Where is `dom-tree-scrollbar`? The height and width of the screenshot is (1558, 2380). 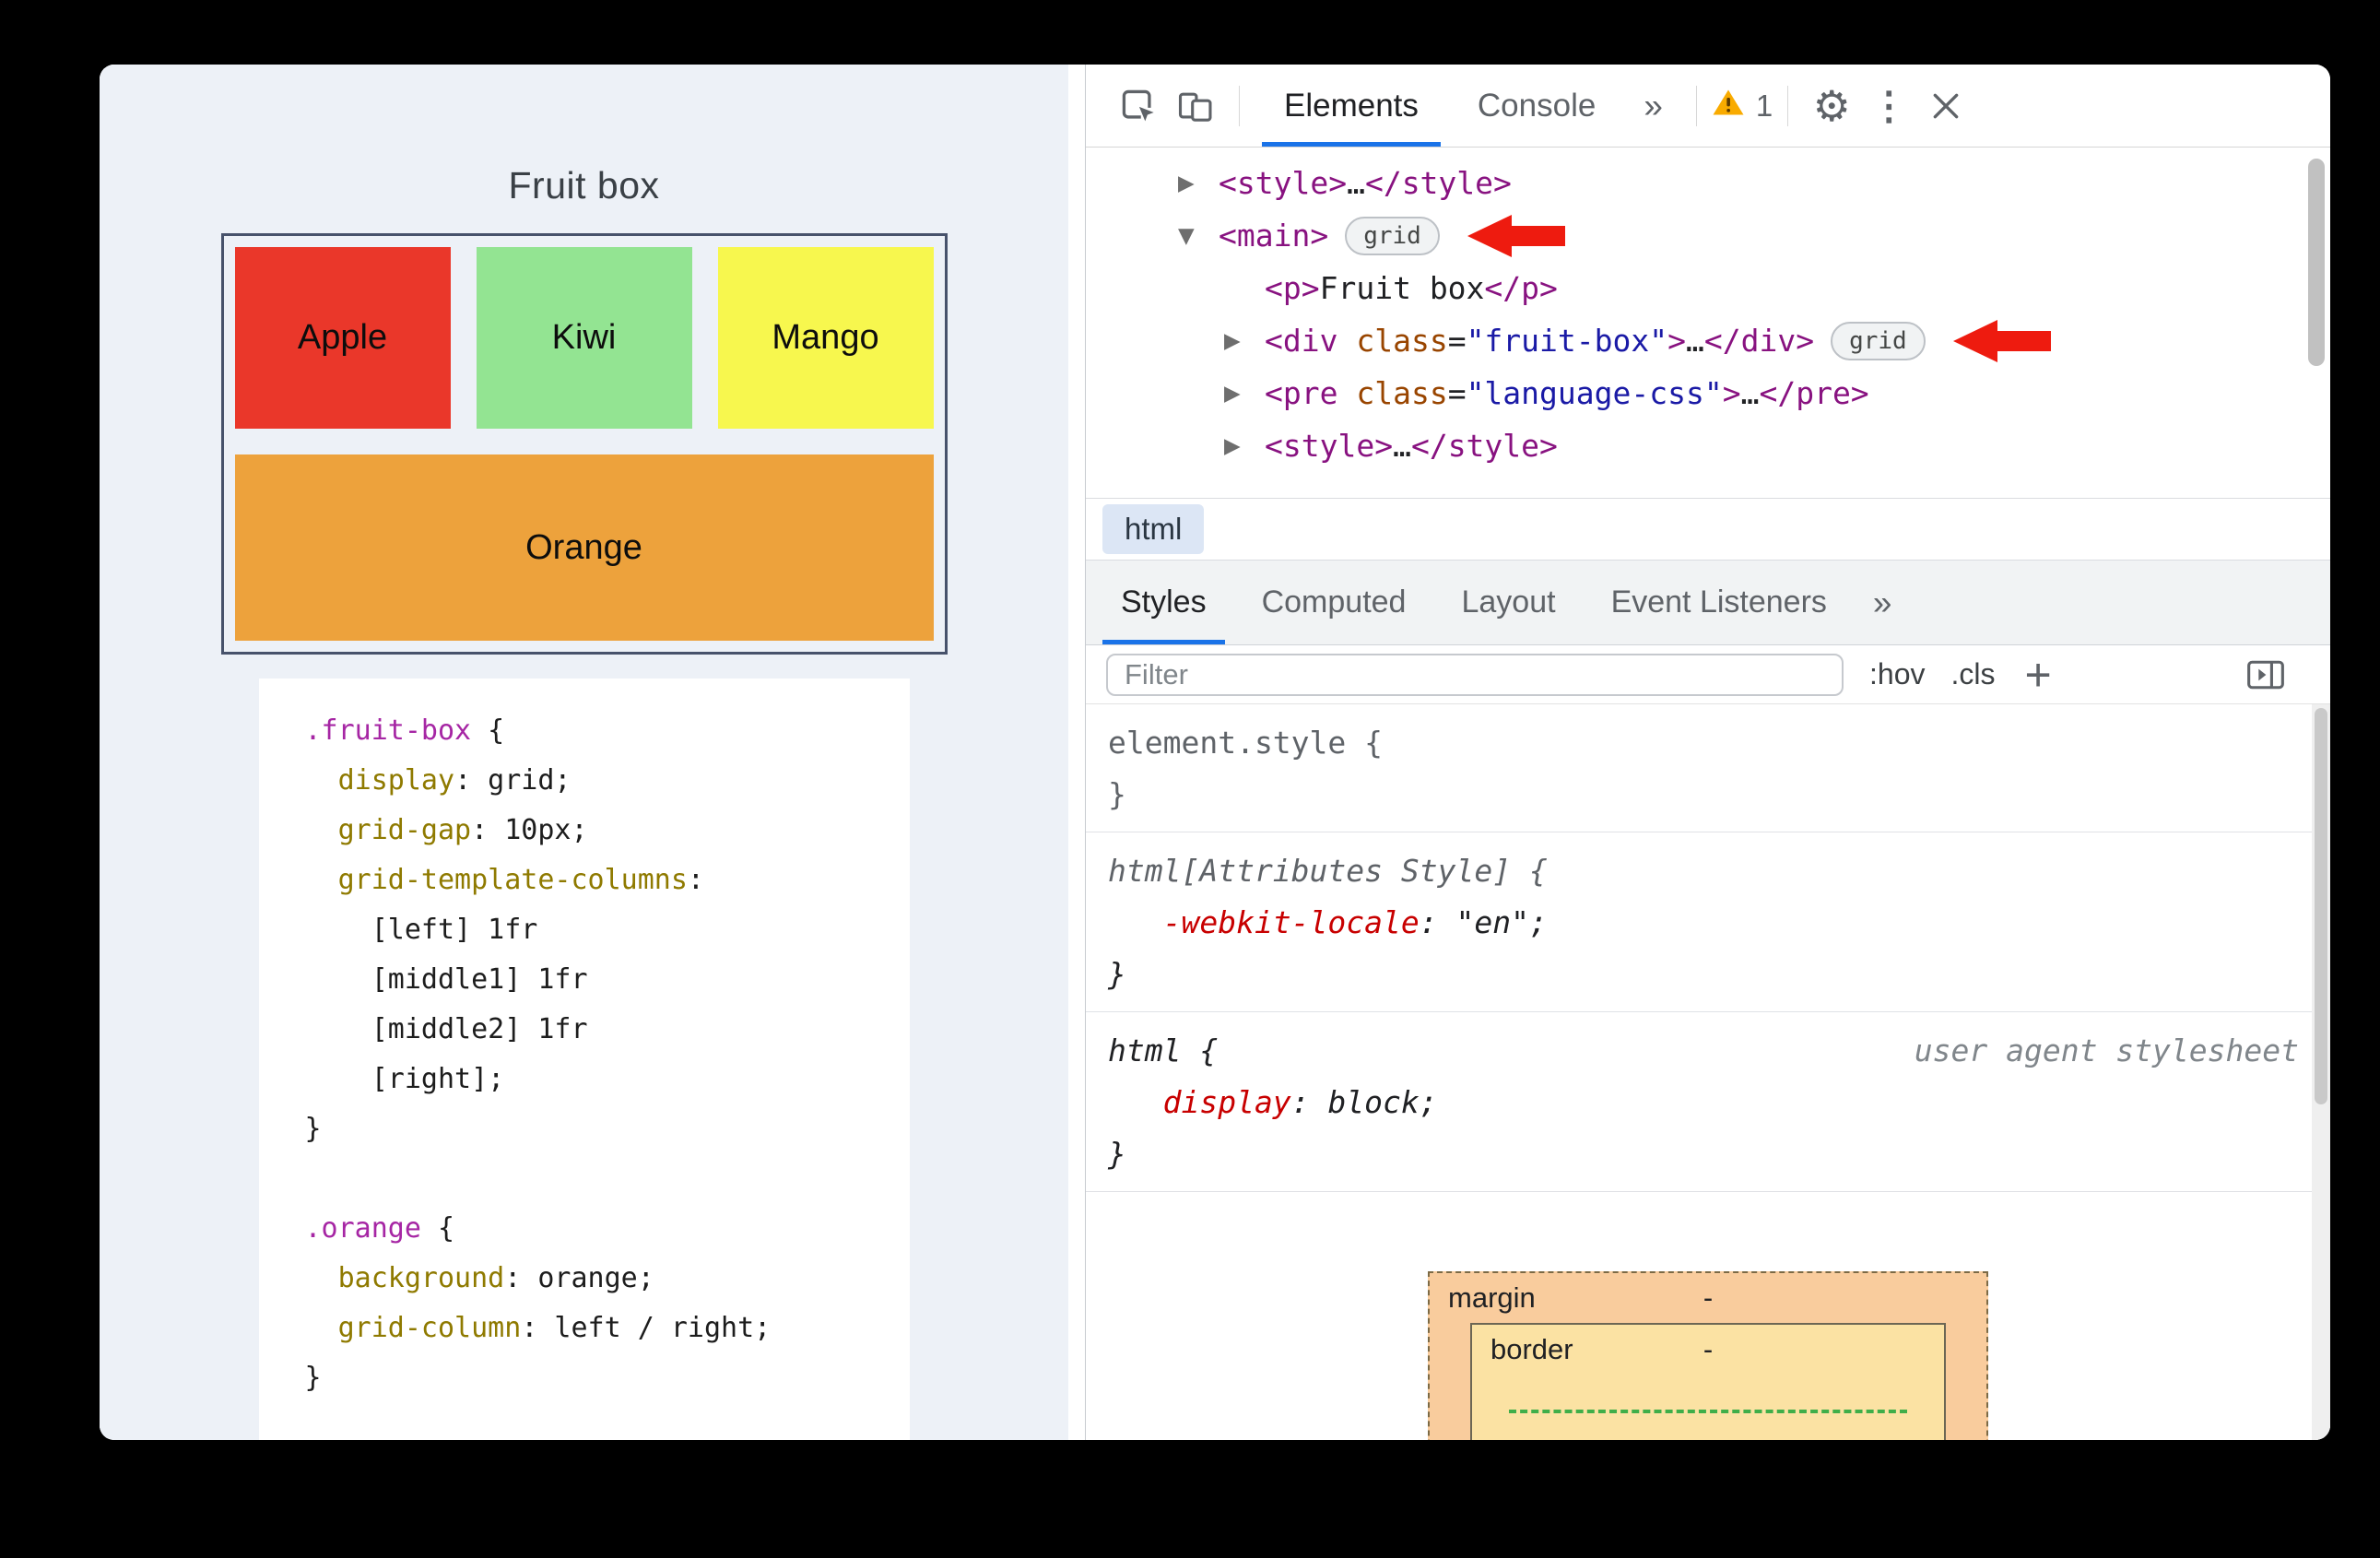
dom-tree-scrollbar is located at coordinates (2316, 320).